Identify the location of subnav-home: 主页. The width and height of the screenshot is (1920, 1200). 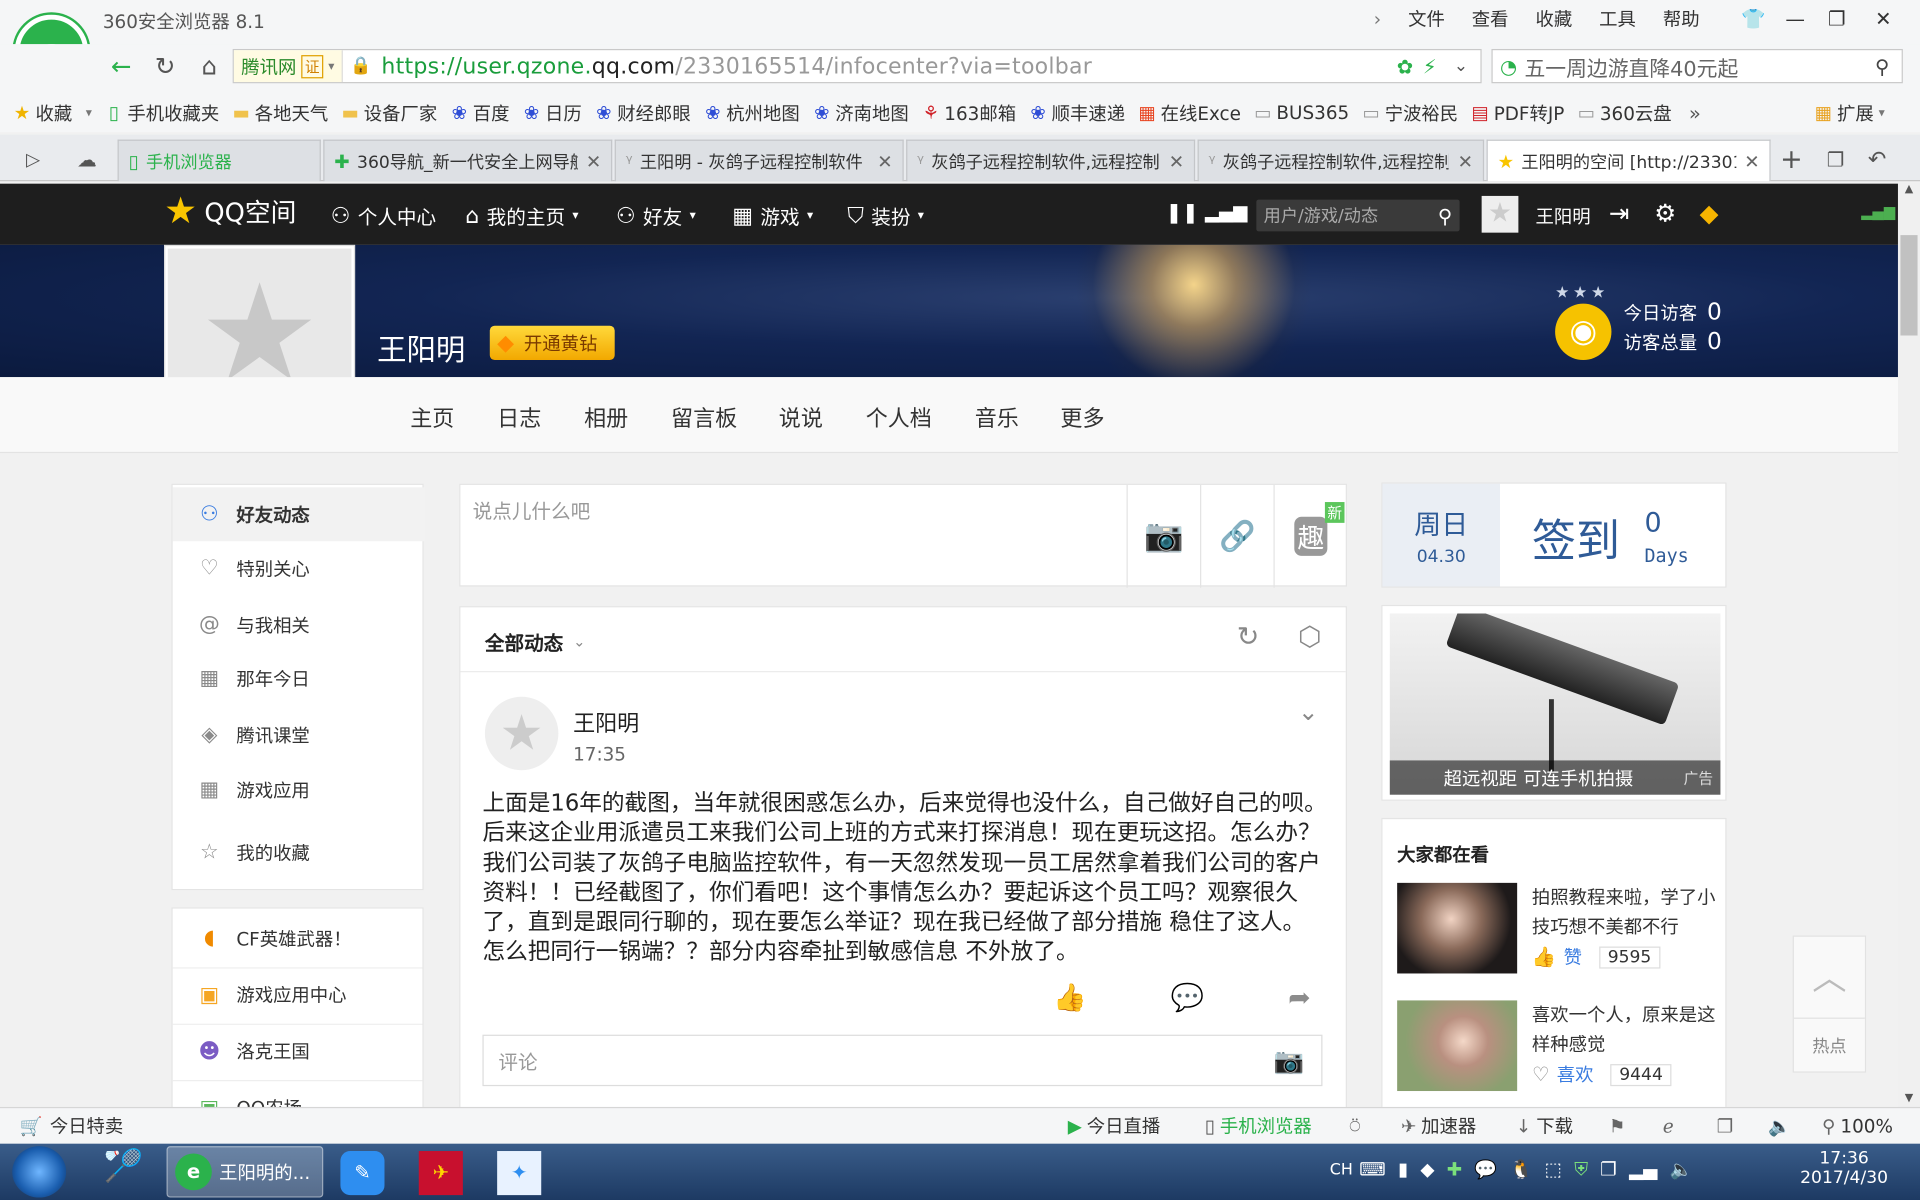
(432, 418).